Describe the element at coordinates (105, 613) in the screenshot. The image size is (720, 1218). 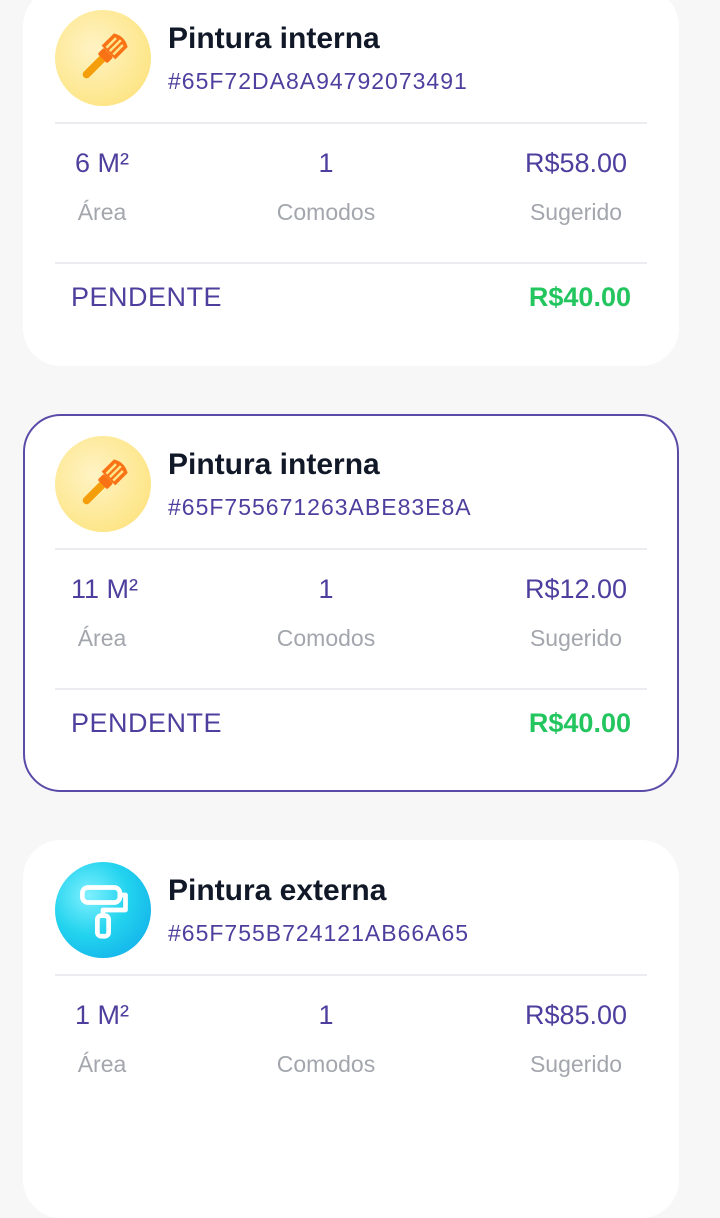
I see `area-stat: 11 M² Área` at that location.